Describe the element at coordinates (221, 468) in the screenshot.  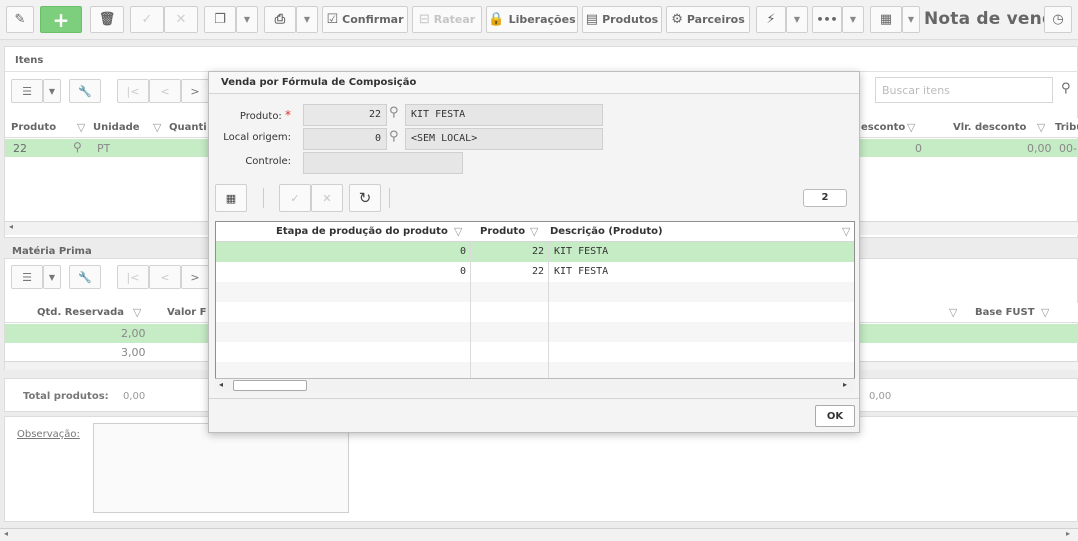
I see `observacao-textarea` at that location.